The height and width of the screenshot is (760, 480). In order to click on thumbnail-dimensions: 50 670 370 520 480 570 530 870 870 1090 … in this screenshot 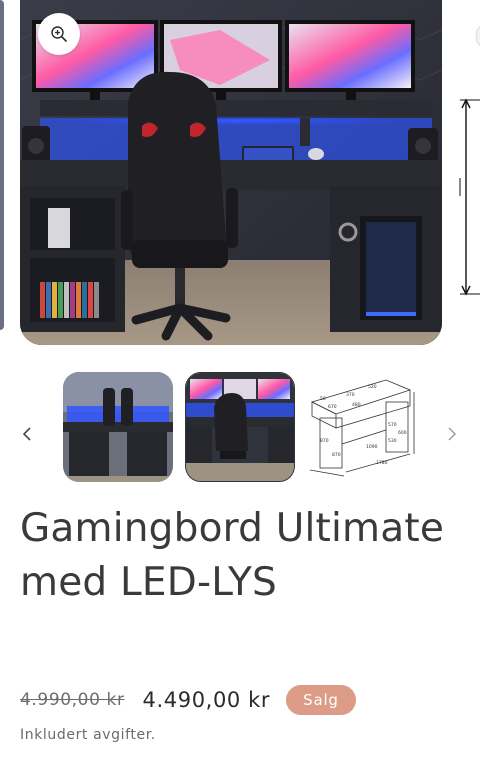, I will do `click(361, 427)`.